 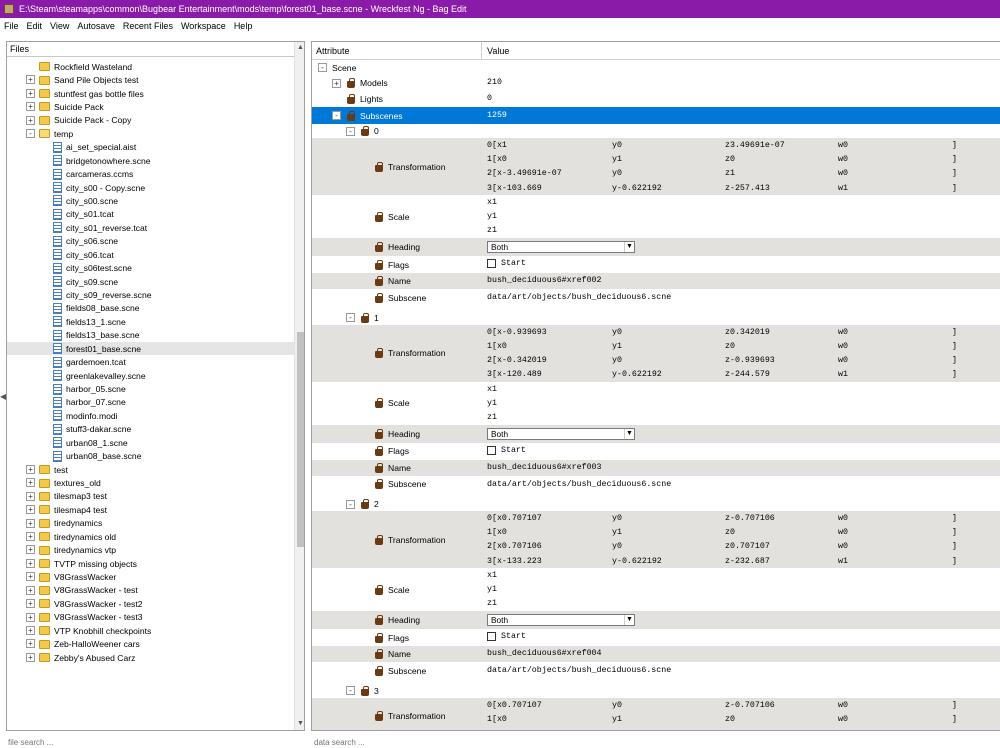 What do you see at coordinates (150, 294) in the screenshot?
I see `file-item: city_s09_reverse.scne` at bounding box center [150, 294].